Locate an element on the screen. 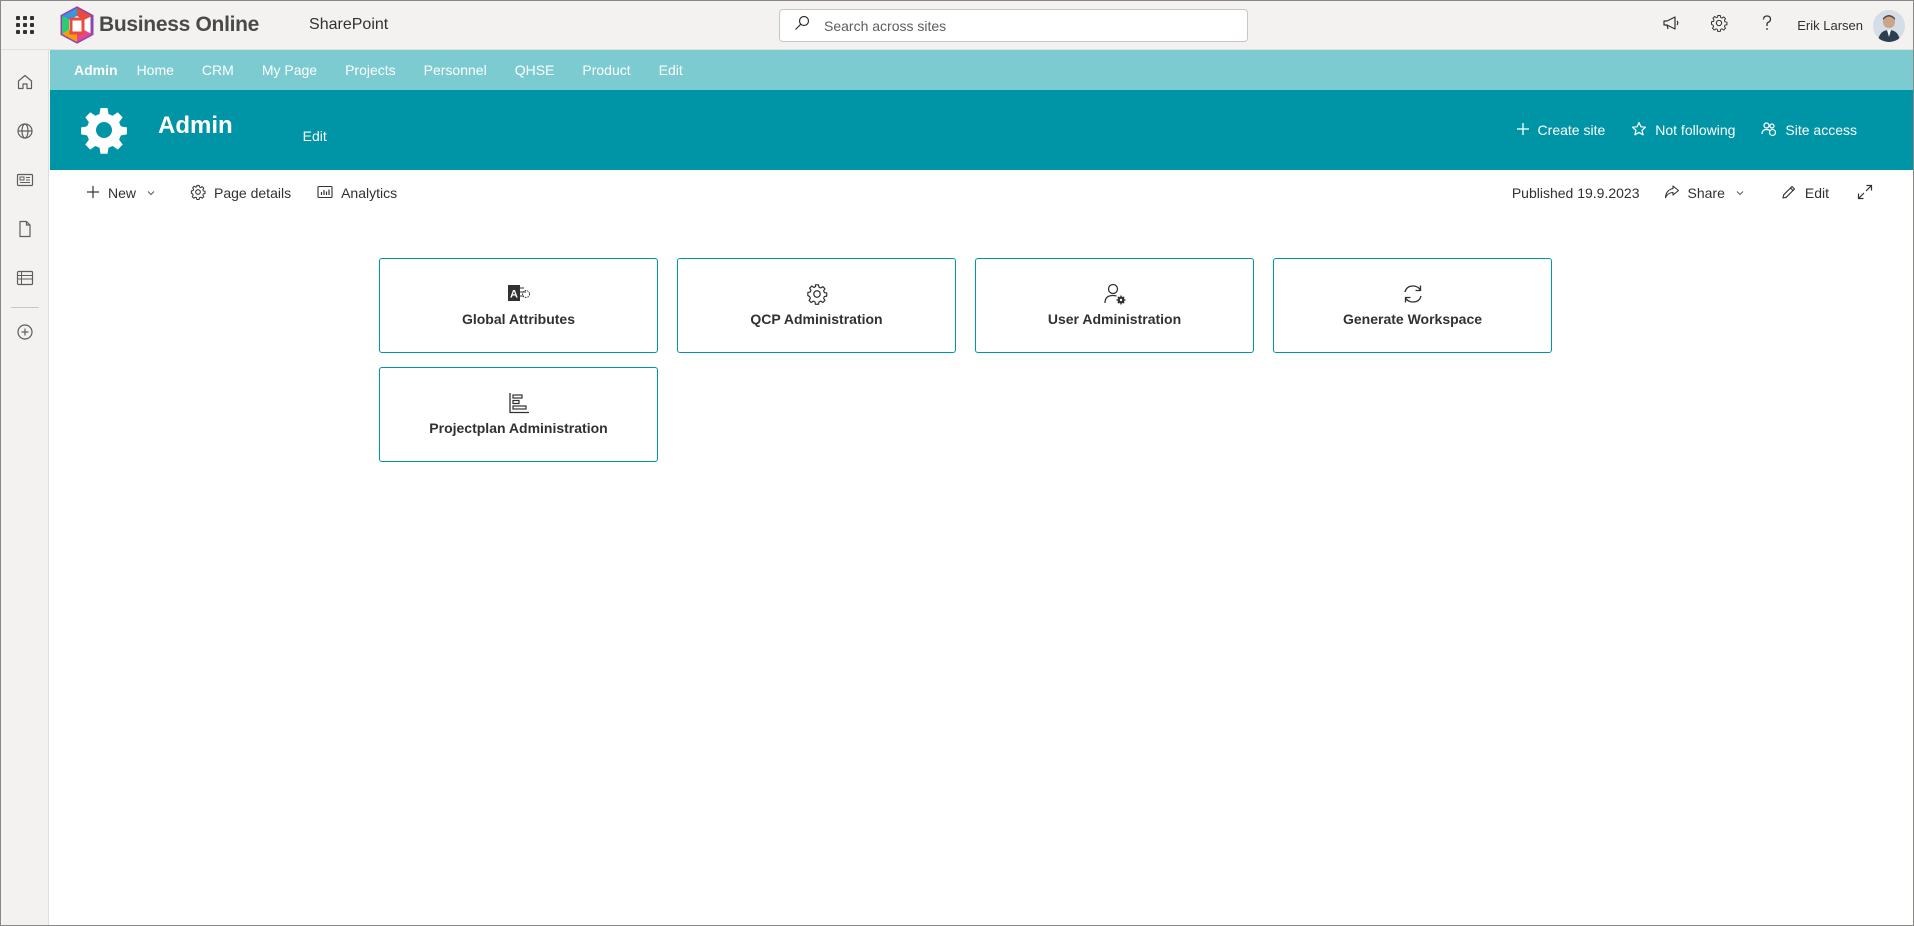 Image resolution: width=1914 pixels, height=926 pixels. expand-button is located at coordinates (1869, 193).